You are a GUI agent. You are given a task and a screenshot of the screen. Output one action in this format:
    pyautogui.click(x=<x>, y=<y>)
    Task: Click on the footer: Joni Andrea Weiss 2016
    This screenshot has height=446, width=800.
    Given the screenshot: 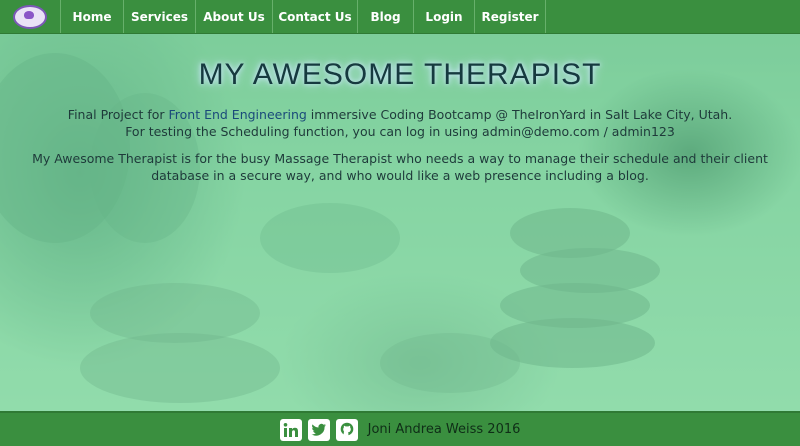 What is the action you would take?
    pyautogui.click(x=400, y=428)
    